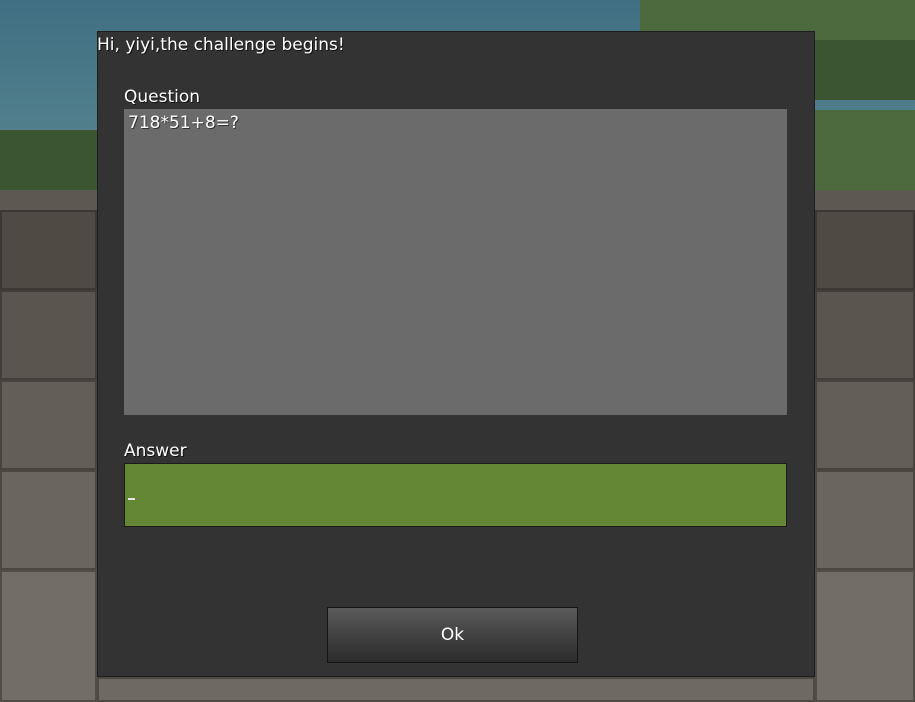  What do you see at coordinates (162, 97) in the screenshot?
I see `question-label: Question` at bounding box center [162, 97].